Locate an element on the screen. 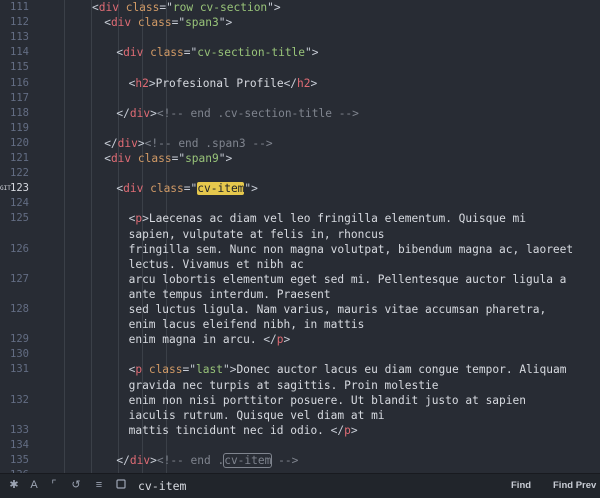 This screenshot has height=498, width=600. line-number: 114 is located at coordinates (19, 52).